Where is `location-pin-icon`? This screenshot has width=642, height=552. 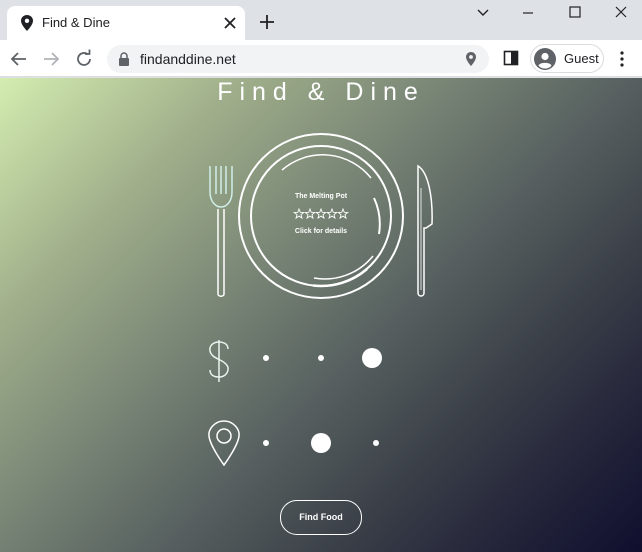
location-pin-icon is located at coordinates (224, 443).